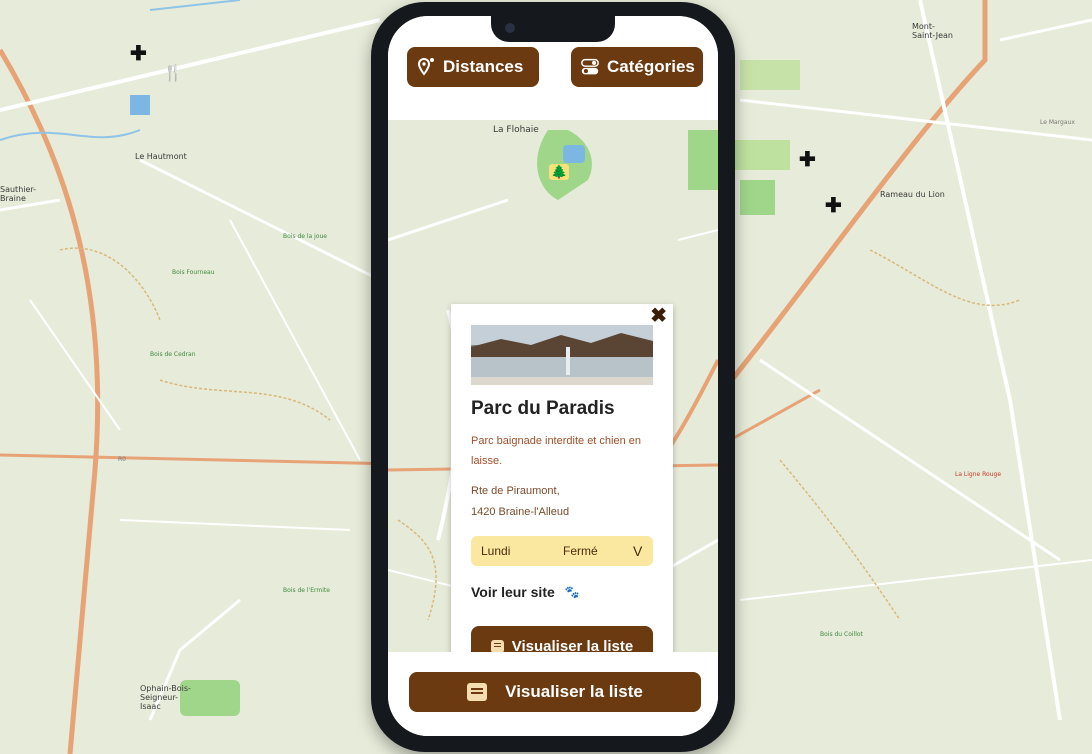  What do you see at coordinates (658, 316) in the screenshot?
I see `close-icon: ✖` at bounding box center [658, 316].